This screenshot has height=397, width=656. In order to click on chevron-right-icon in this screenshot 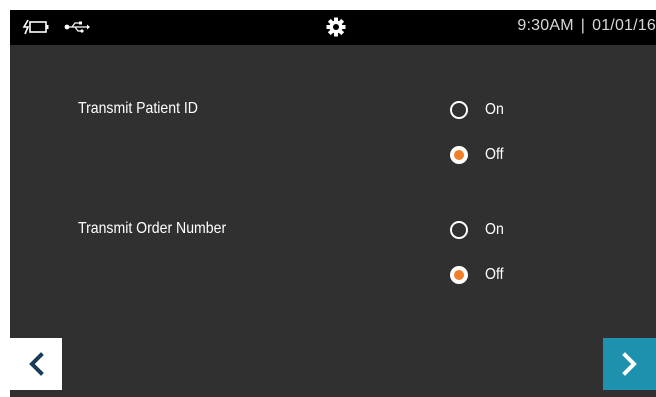, I will do `click(629, 364)`.